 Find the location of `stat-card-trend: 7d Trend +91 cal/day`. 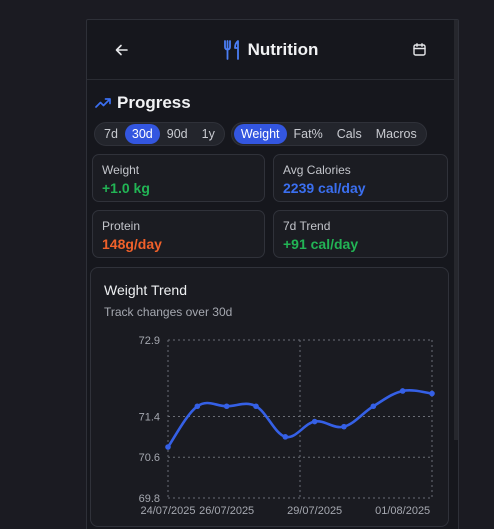

stat-card-trend: 7d Trend +91 cal/day is located at coordinates (360, 234).